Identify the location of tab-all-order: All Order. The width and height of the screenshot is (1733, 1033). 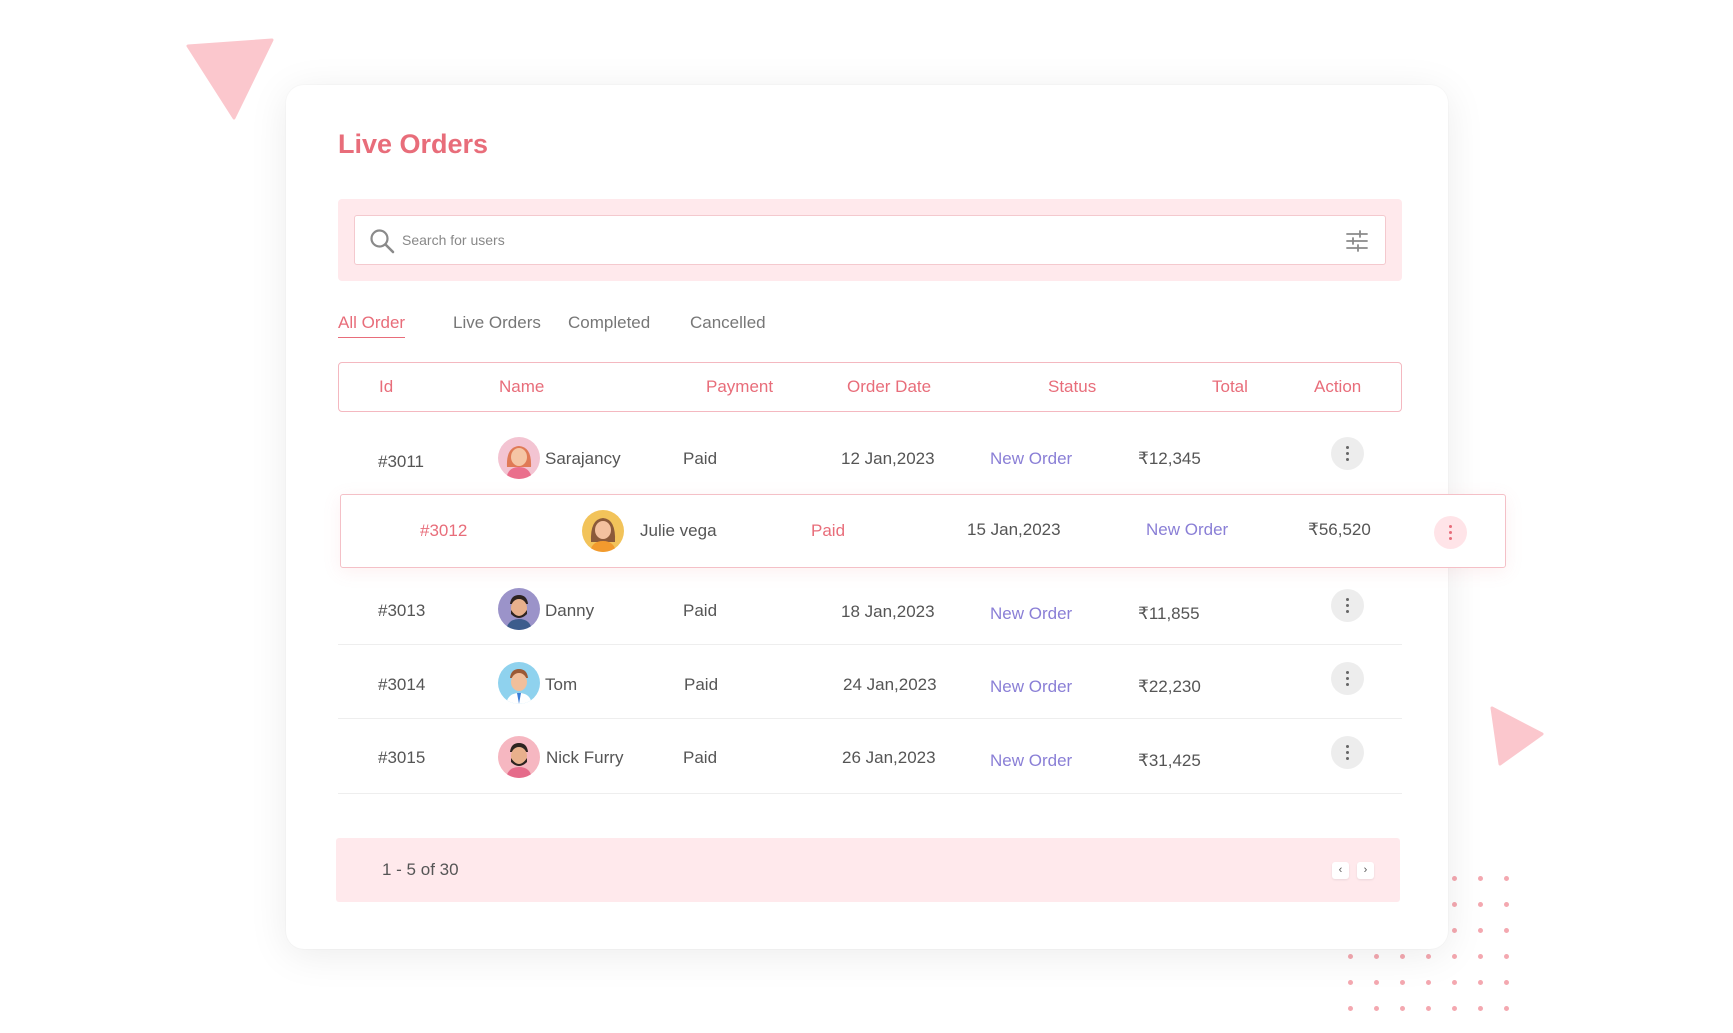
(372, 325).